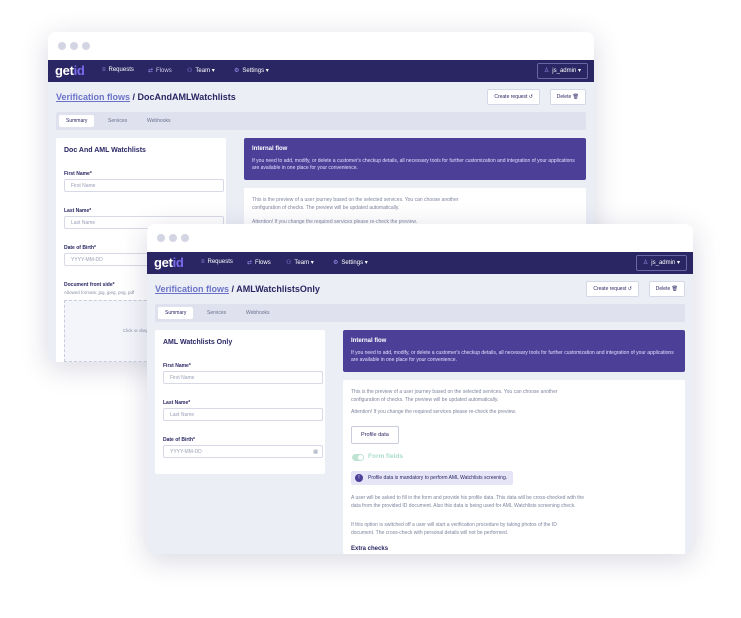 Image resolution: width=741 pixels, height=618 pixels. Describe the element at coordinates (370, 549) in the screenshot. I see `extra-checks-heading: Extra checks` at that location.